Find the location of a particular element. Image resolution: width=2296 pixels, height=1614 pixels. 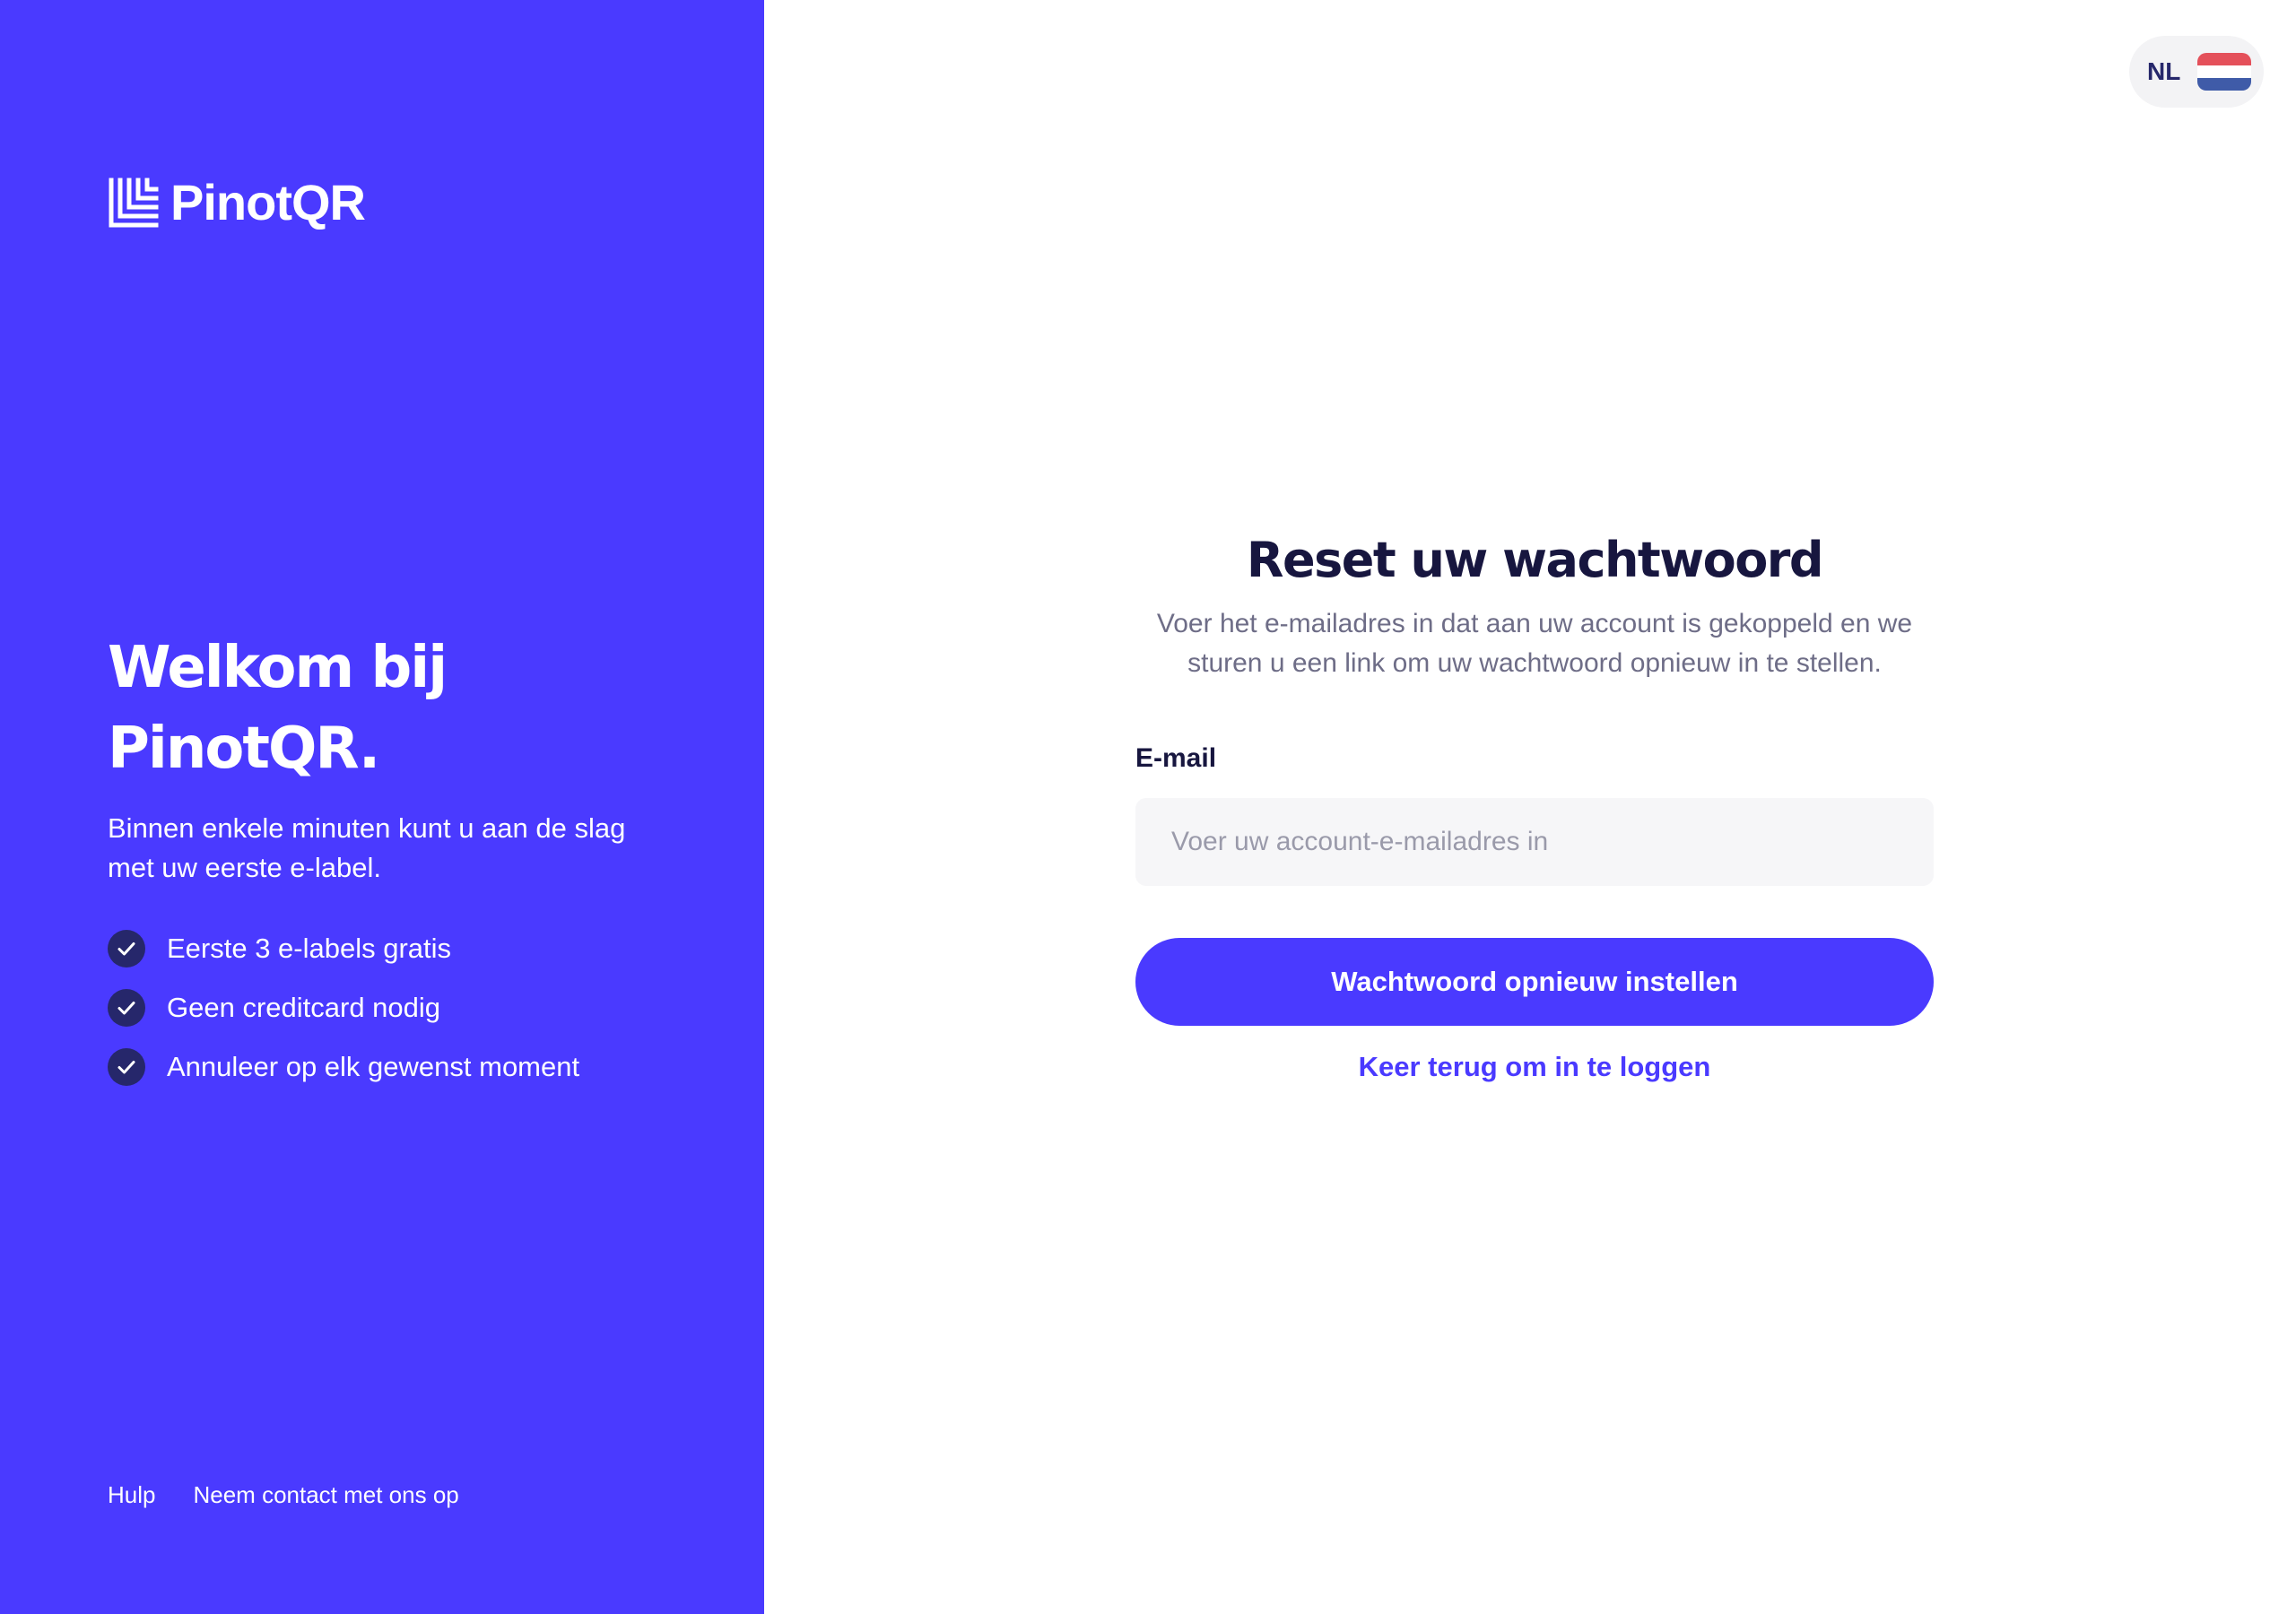

logo-icon is located at coordinates (134, 203).